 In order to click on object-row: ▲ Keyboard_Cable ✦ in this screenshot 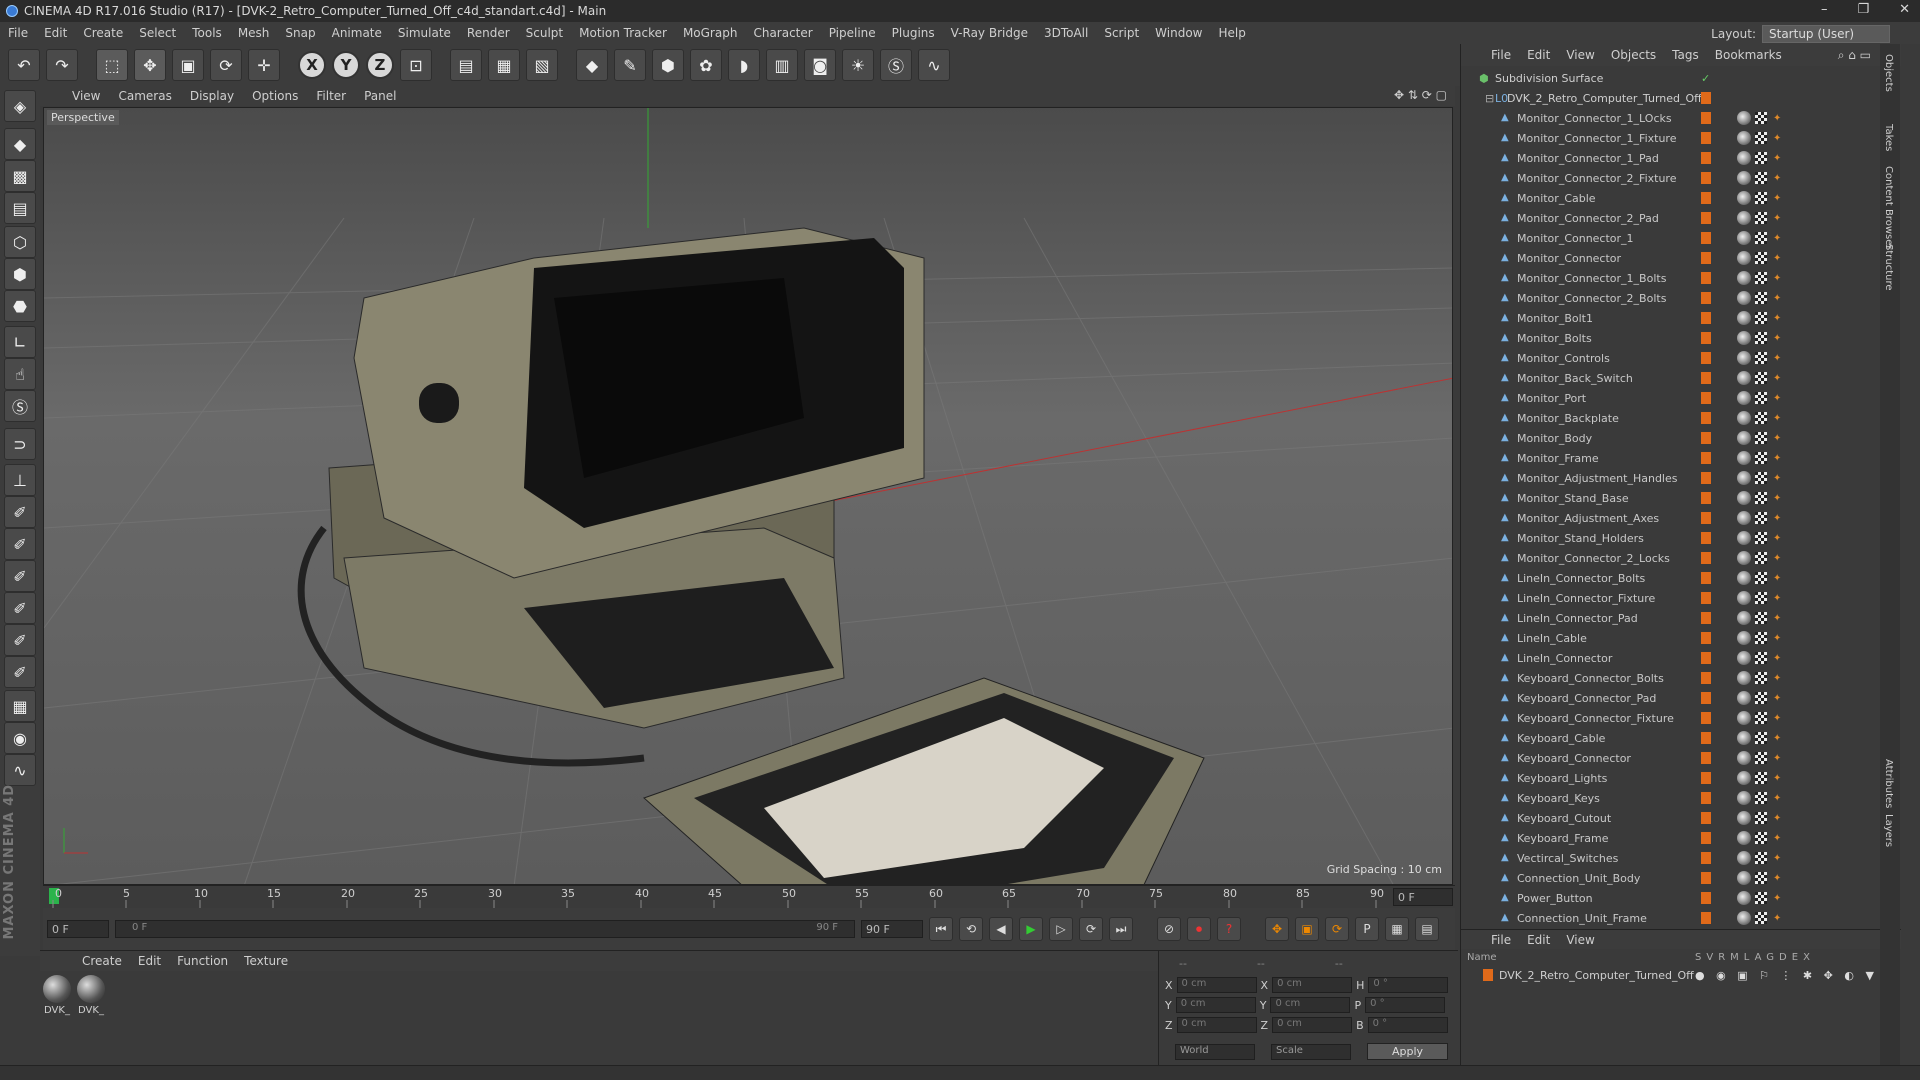, I will do `click(1671, 738)`.